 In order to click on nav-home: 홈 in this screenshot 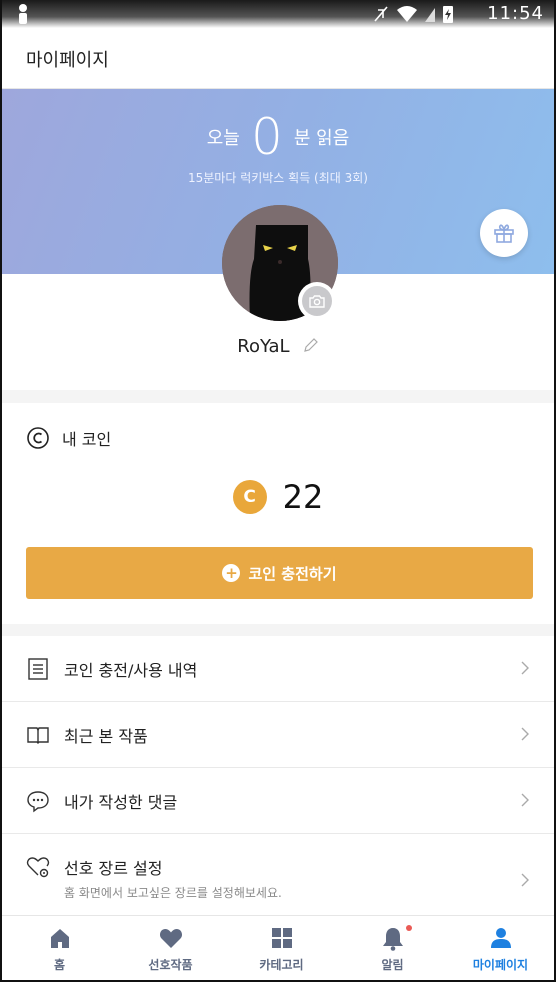, I will do `click(59, 948)`.